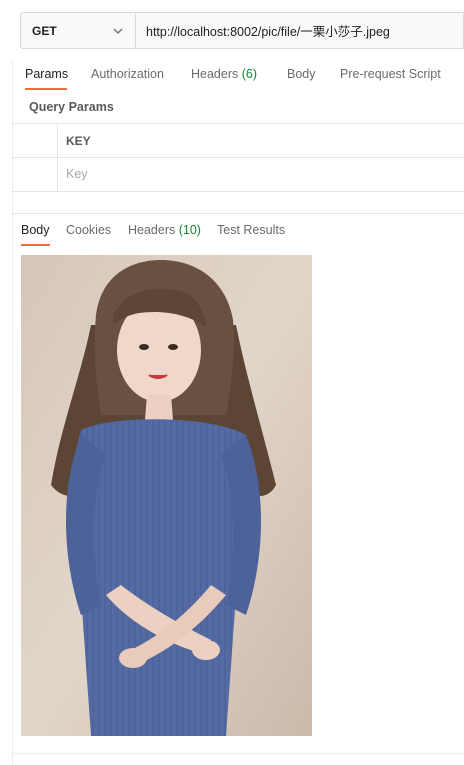  What do you see at coordinates (251, 230) in the screenshot?
I see `response-tab-test-results: Test Results` at bounding box center [251, 230].